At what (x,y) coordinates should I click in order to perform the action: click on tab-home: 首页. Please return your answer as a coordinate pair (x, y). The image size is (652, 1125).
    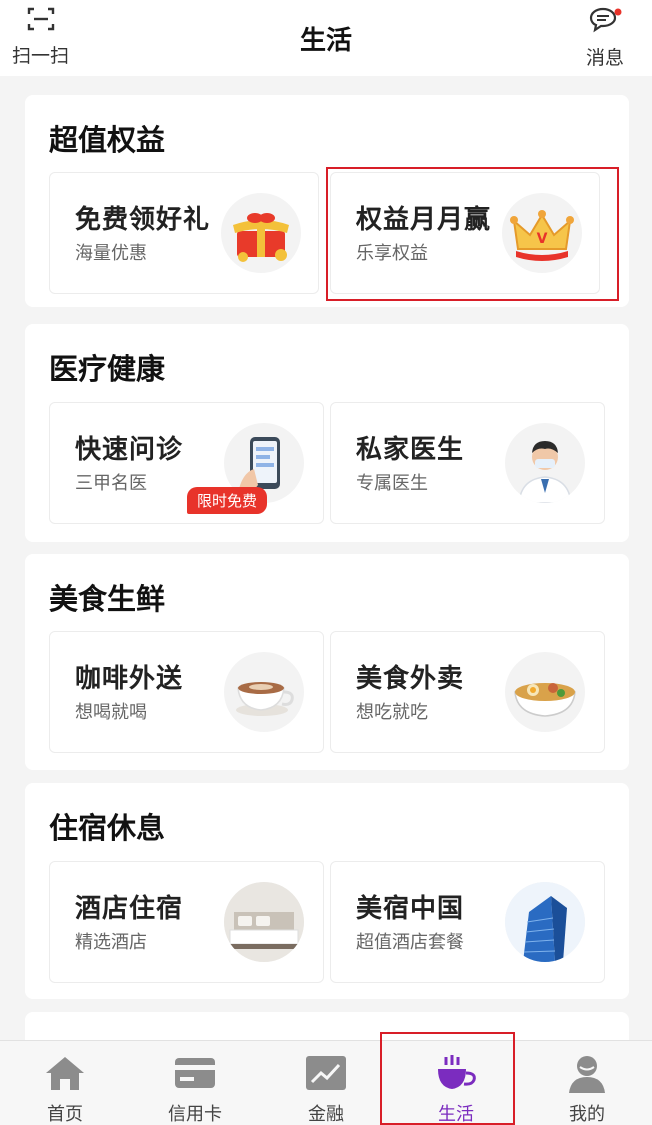
    Looking at the image, I should click on (65, 1083).